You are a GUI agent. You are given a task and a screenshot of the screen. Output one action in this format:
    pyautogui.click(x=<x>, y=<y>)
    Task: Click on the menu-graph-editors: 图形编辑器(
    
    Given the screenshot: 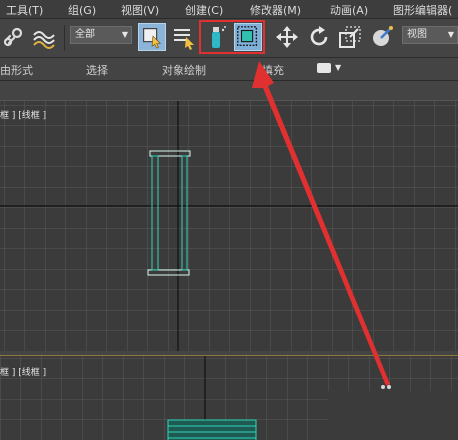 What is the action you would take?
    pyautogui.click(x=422, y=10)
    